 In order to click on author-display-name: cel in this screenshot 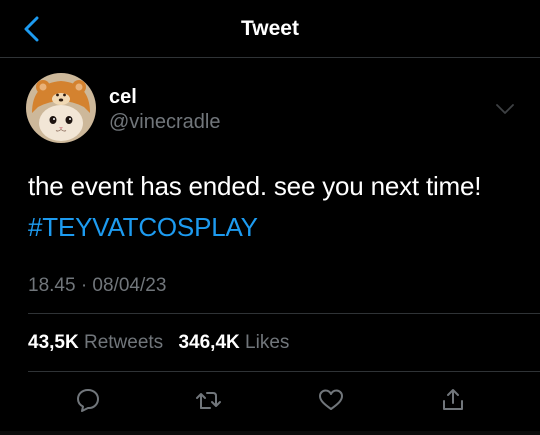, I will do `click(123, 97)`.